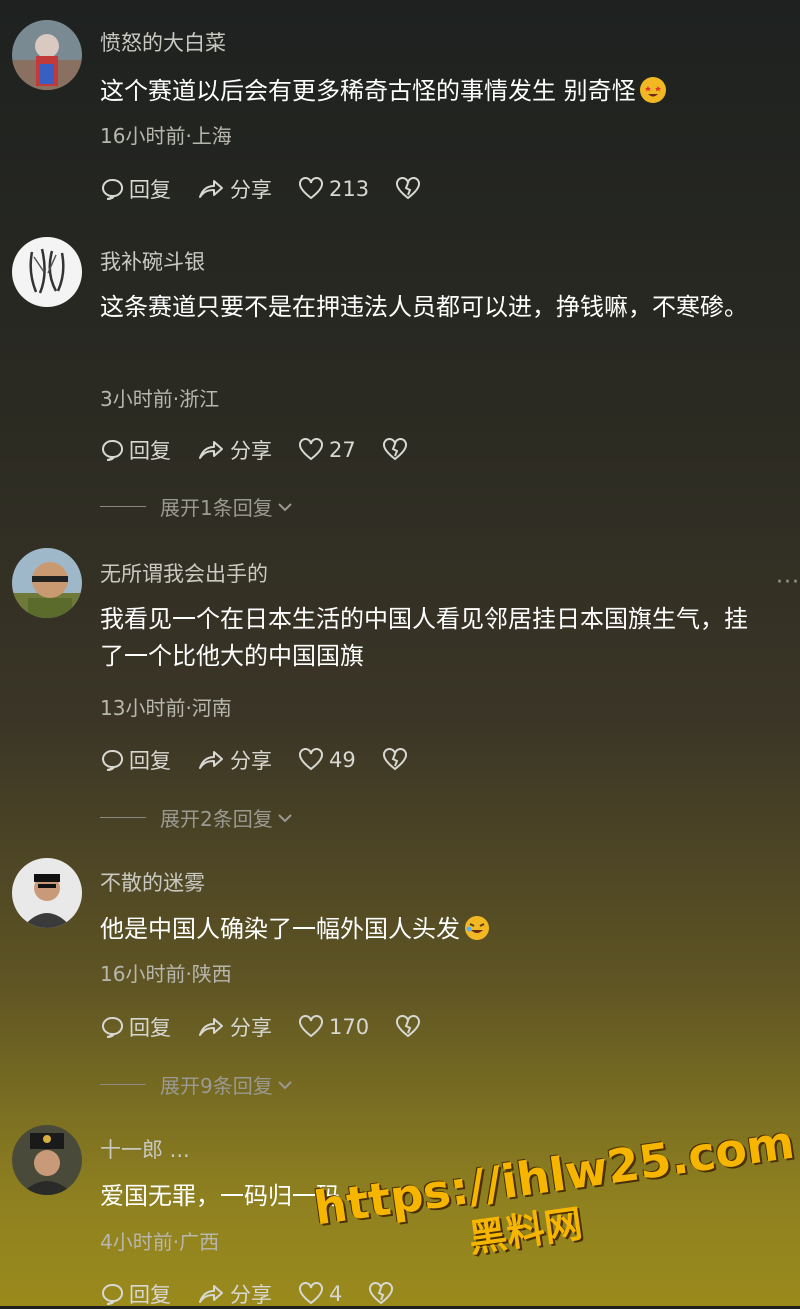 The width and height of the screenshot is (800, 1309). What do you see at coordinates (160, 399) in the screenshot?
I see `comment-meta: 3小时前·浙江` at bounding box center [160, 399].